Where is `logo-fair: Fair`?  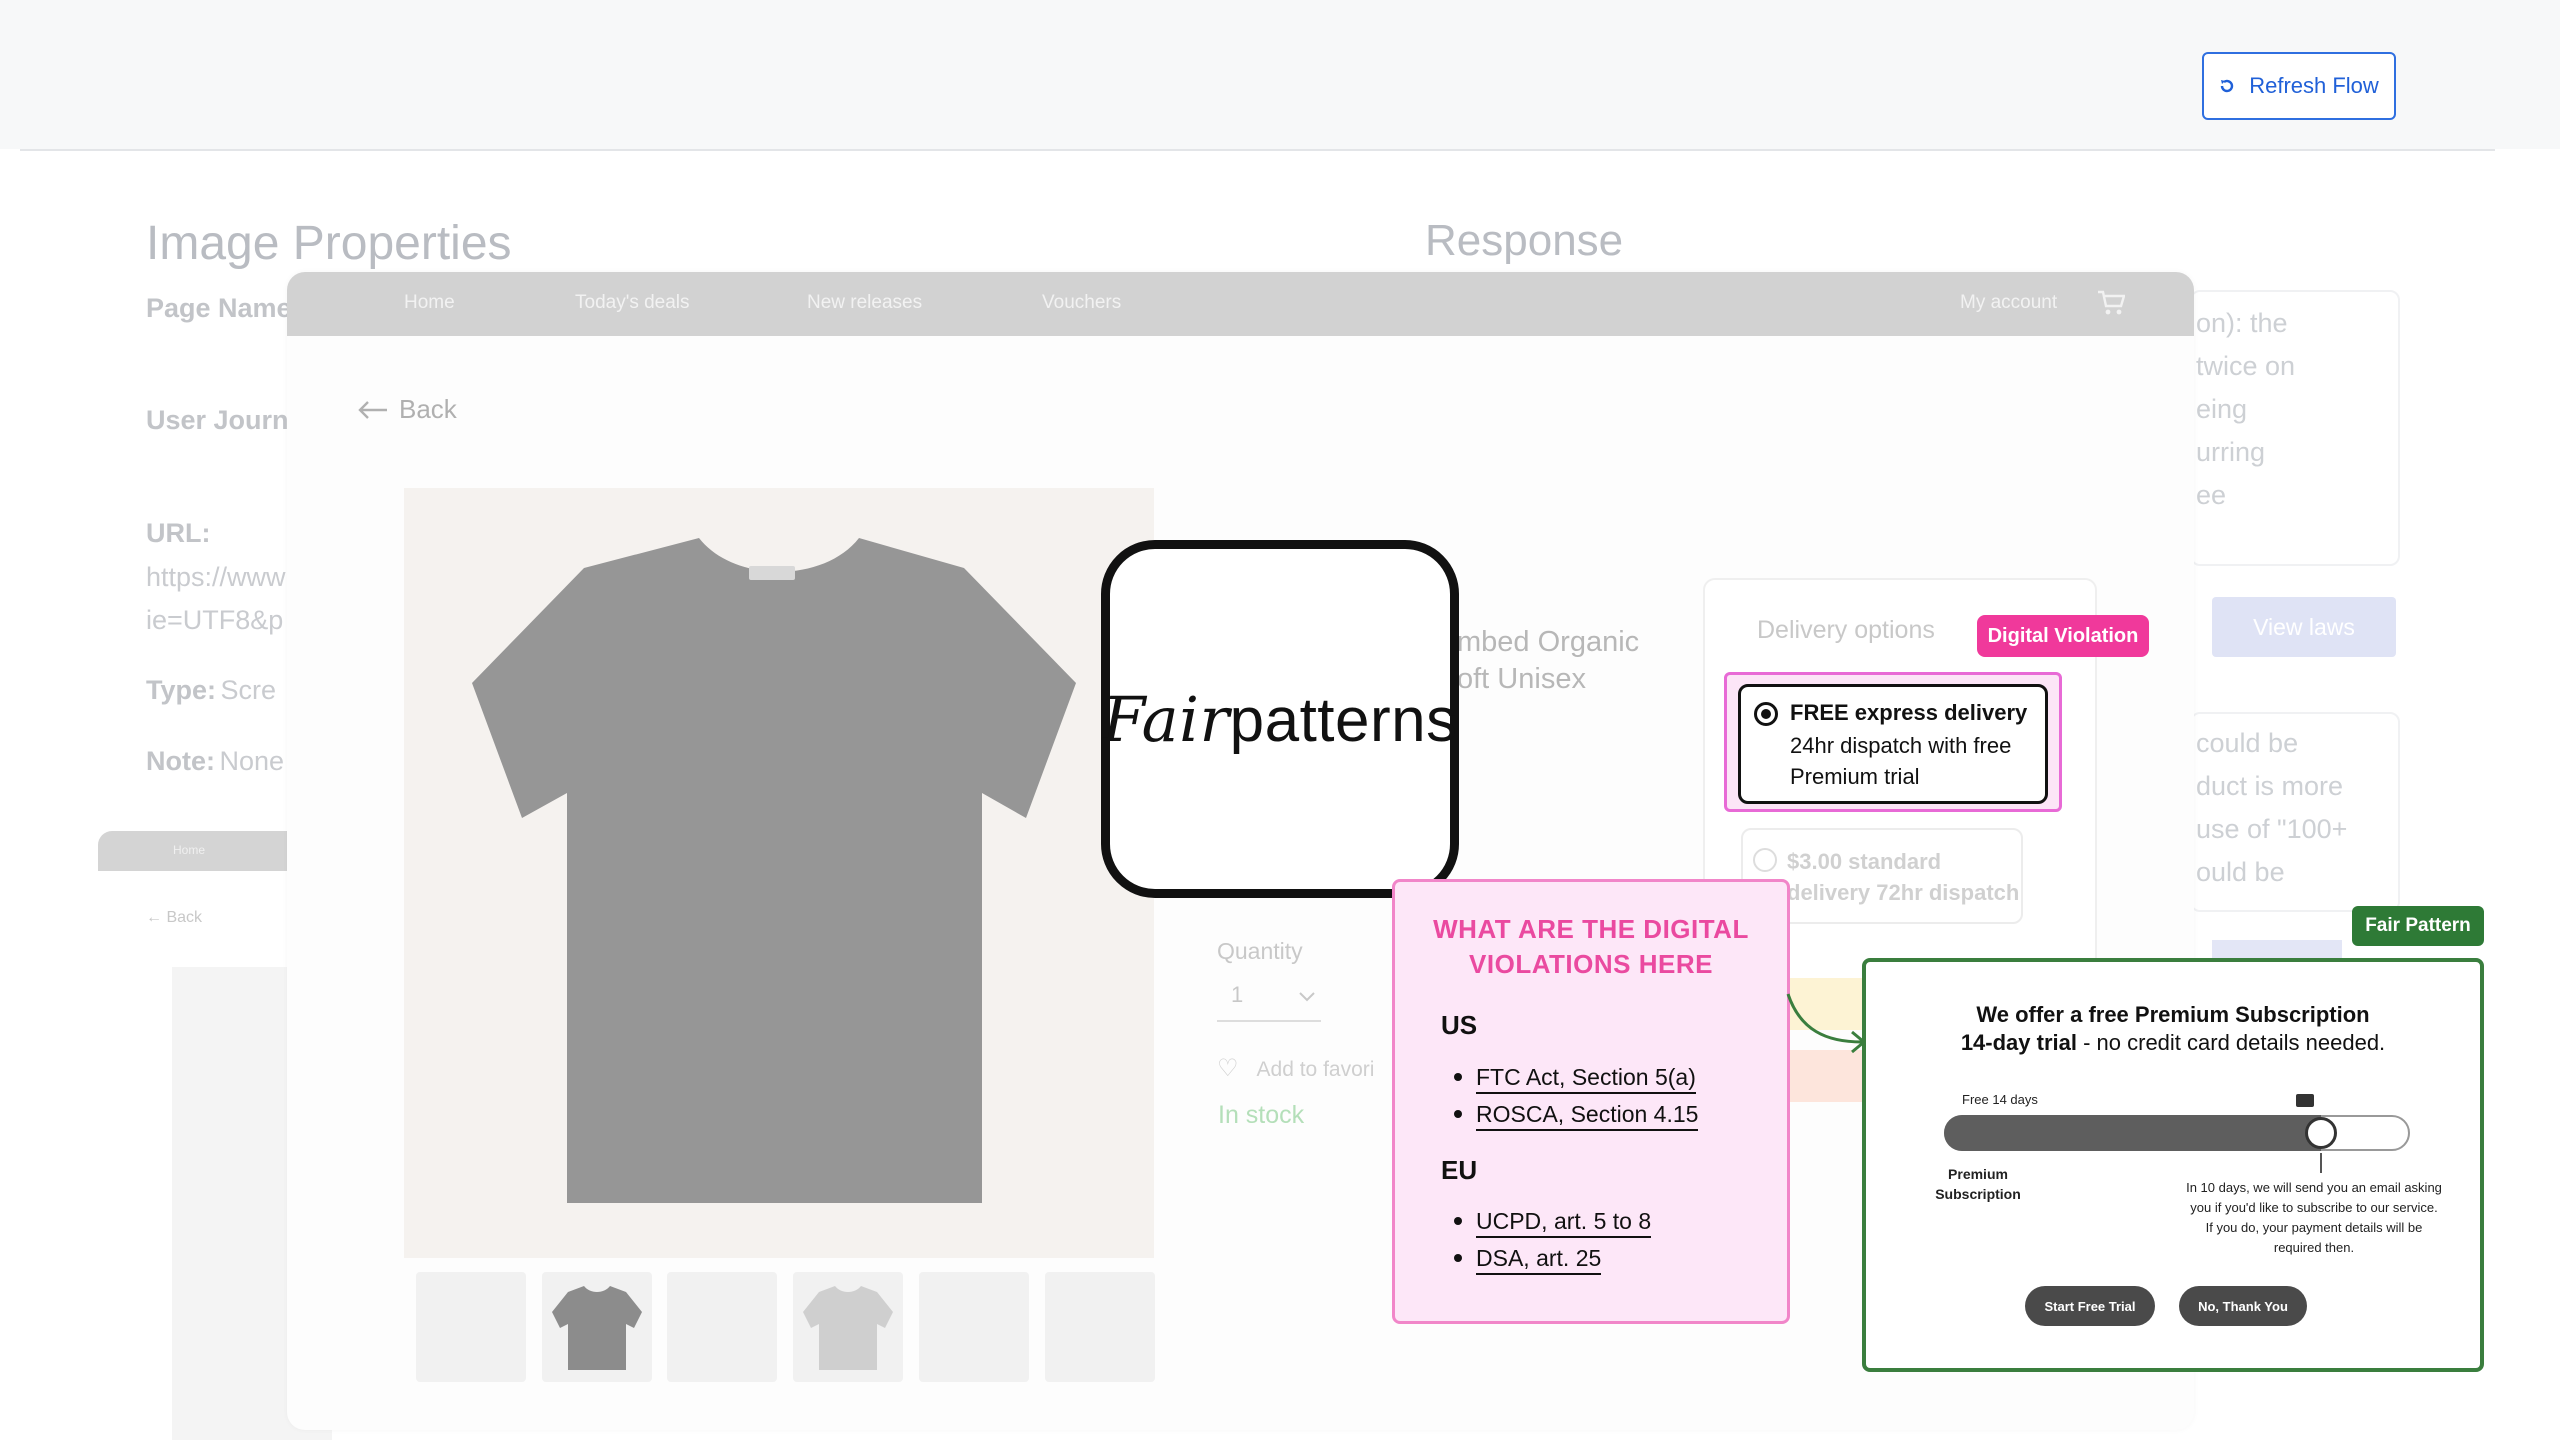 logo-fair: Fair is located at coordinates (1166, 719).